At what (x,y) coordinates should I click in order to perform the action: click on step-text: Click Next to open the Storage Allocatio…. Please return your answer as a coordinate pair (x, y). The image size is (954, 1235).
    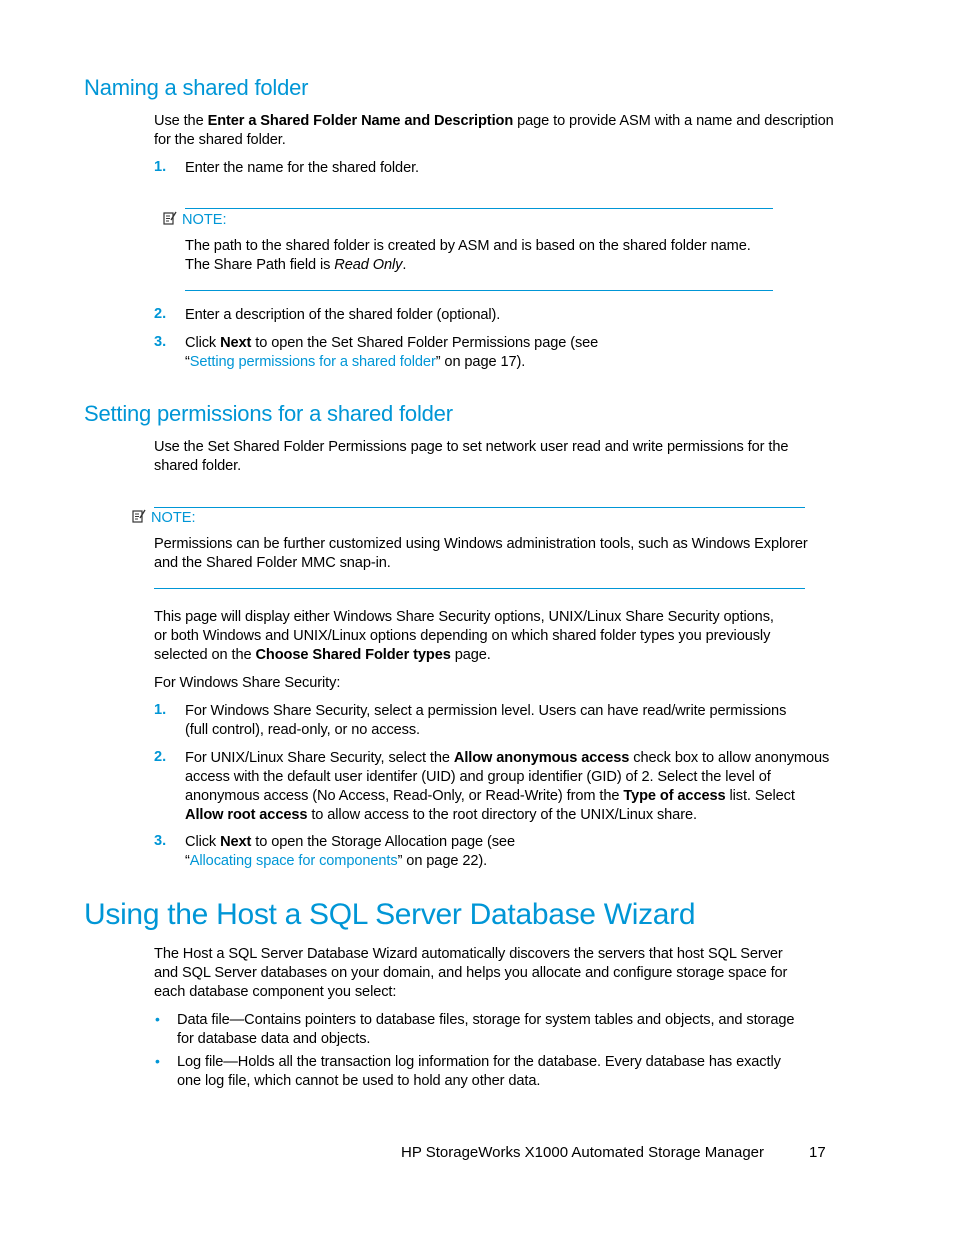
    Looking at the image, I should click on (505, 852).